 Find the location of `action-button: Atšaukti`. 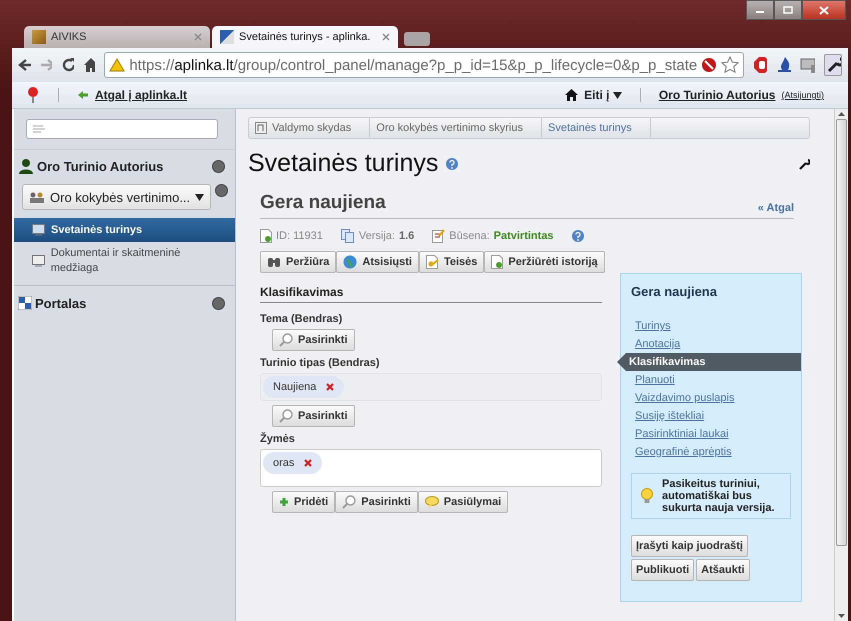

action-button: Atšaukti is located at coordinates (723, 570).